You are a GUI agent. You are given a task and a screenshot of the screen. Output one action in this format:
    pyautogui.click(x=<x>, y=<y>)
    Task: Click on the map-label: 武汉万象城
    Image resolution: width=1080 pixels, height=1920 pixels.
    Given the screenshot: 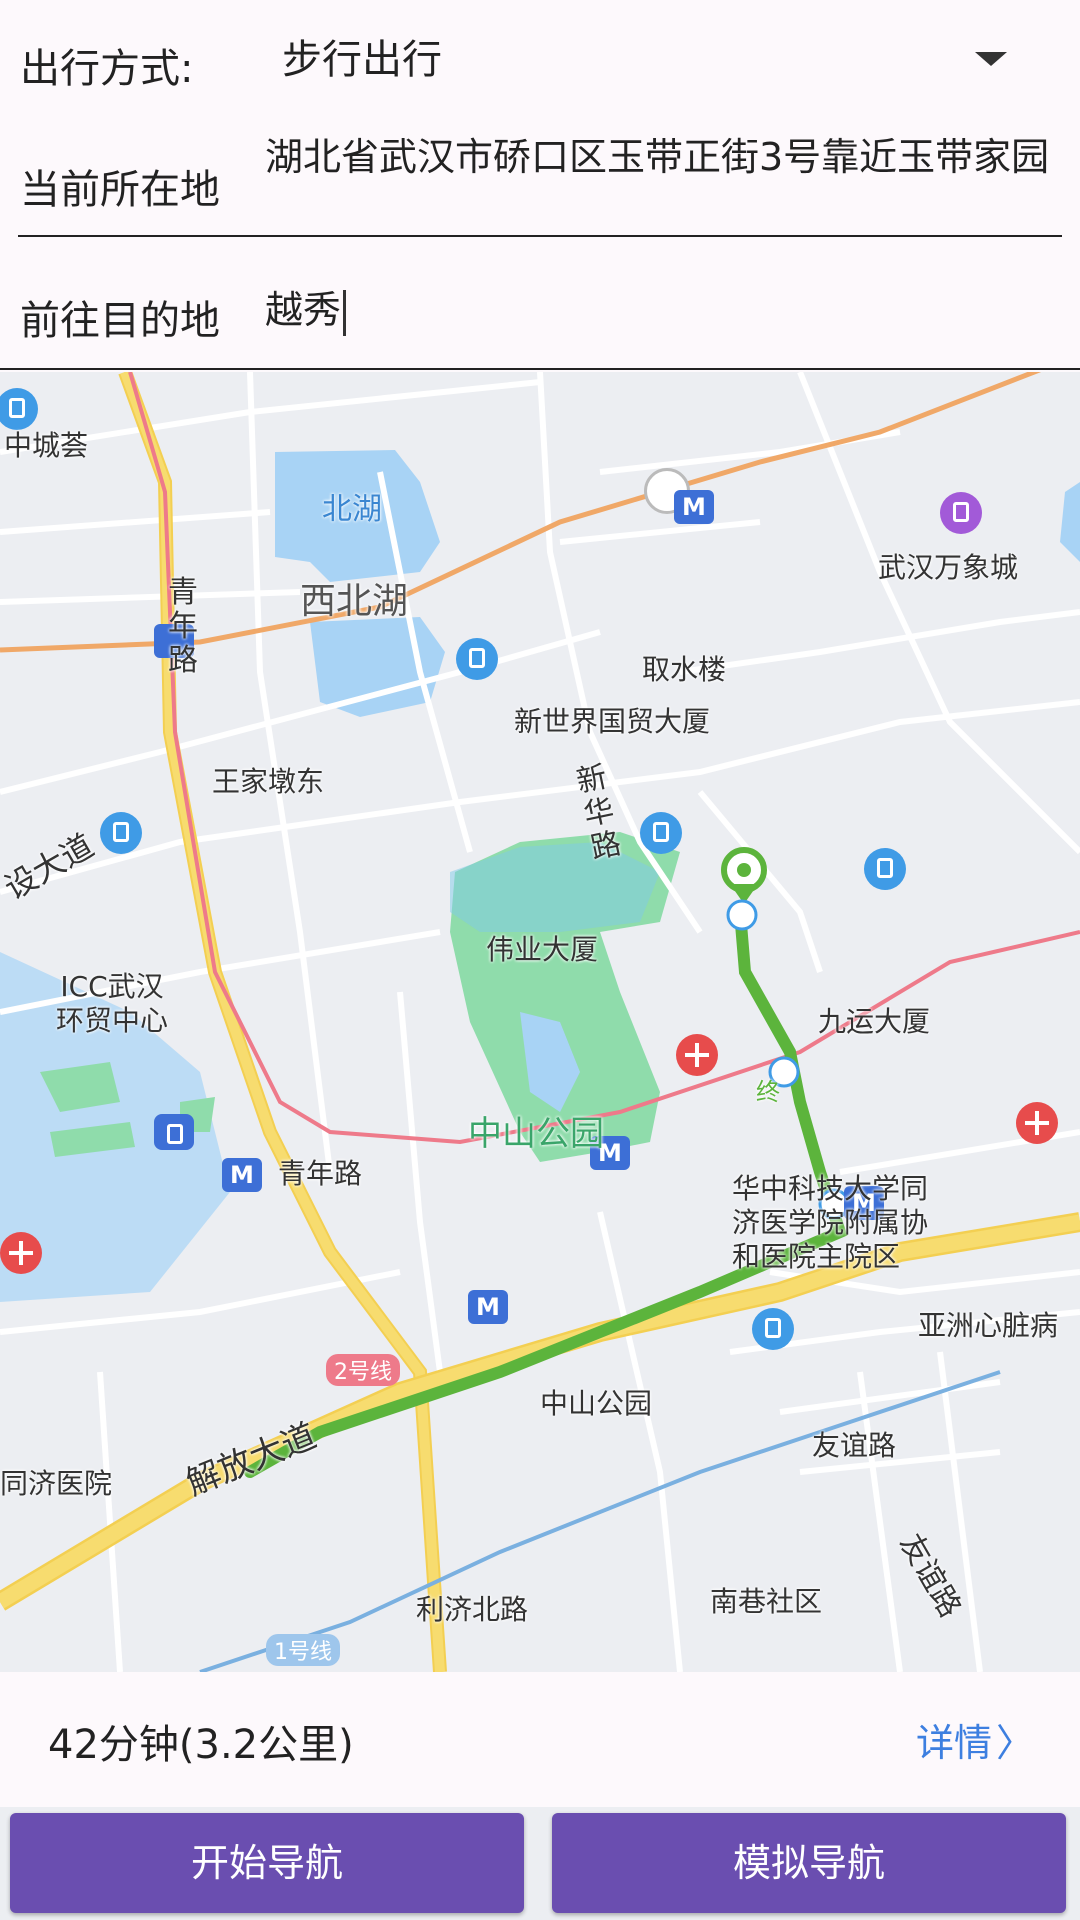 What is the action you would take?
    pyautogui.click(x=948, y=567)
    